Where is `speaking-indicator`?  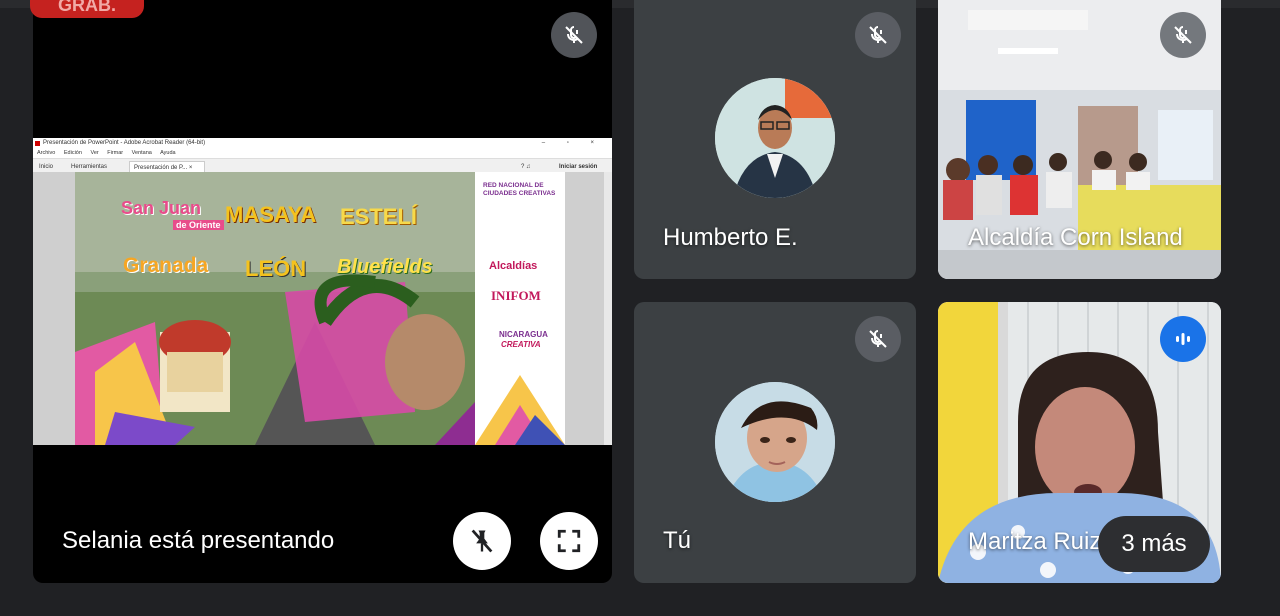
speaking-indicator is located at coordinates (1183, 339).